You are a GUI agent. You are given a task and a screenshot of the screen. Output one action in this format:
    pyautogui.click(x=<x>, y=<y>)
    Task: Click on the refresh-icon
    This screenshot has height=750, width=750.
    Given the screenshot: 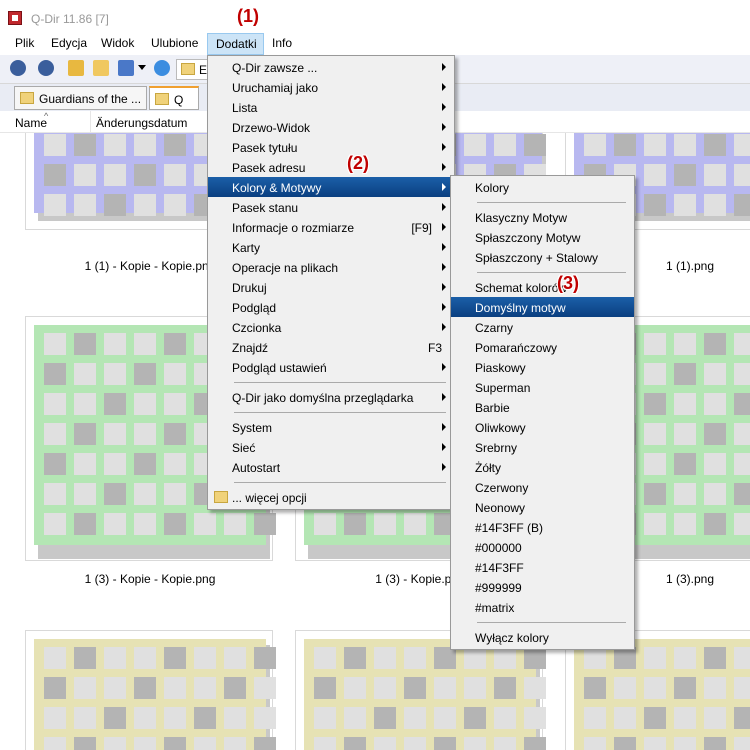 What is the action you would take?
    pyautogui.click(x=162, y=68)
    